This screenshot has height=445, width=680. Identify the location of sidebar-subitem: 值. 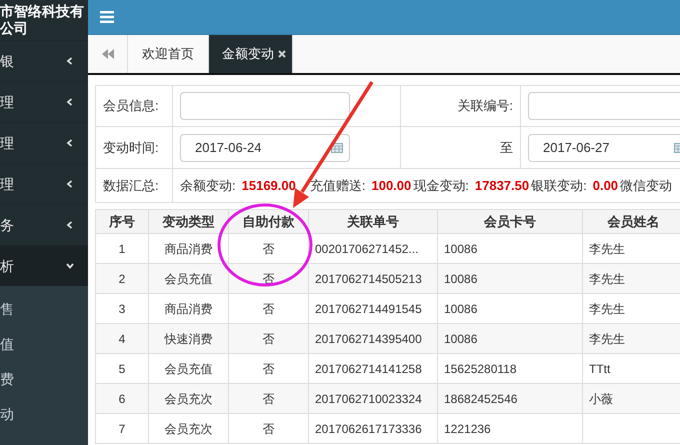
(44, 344).